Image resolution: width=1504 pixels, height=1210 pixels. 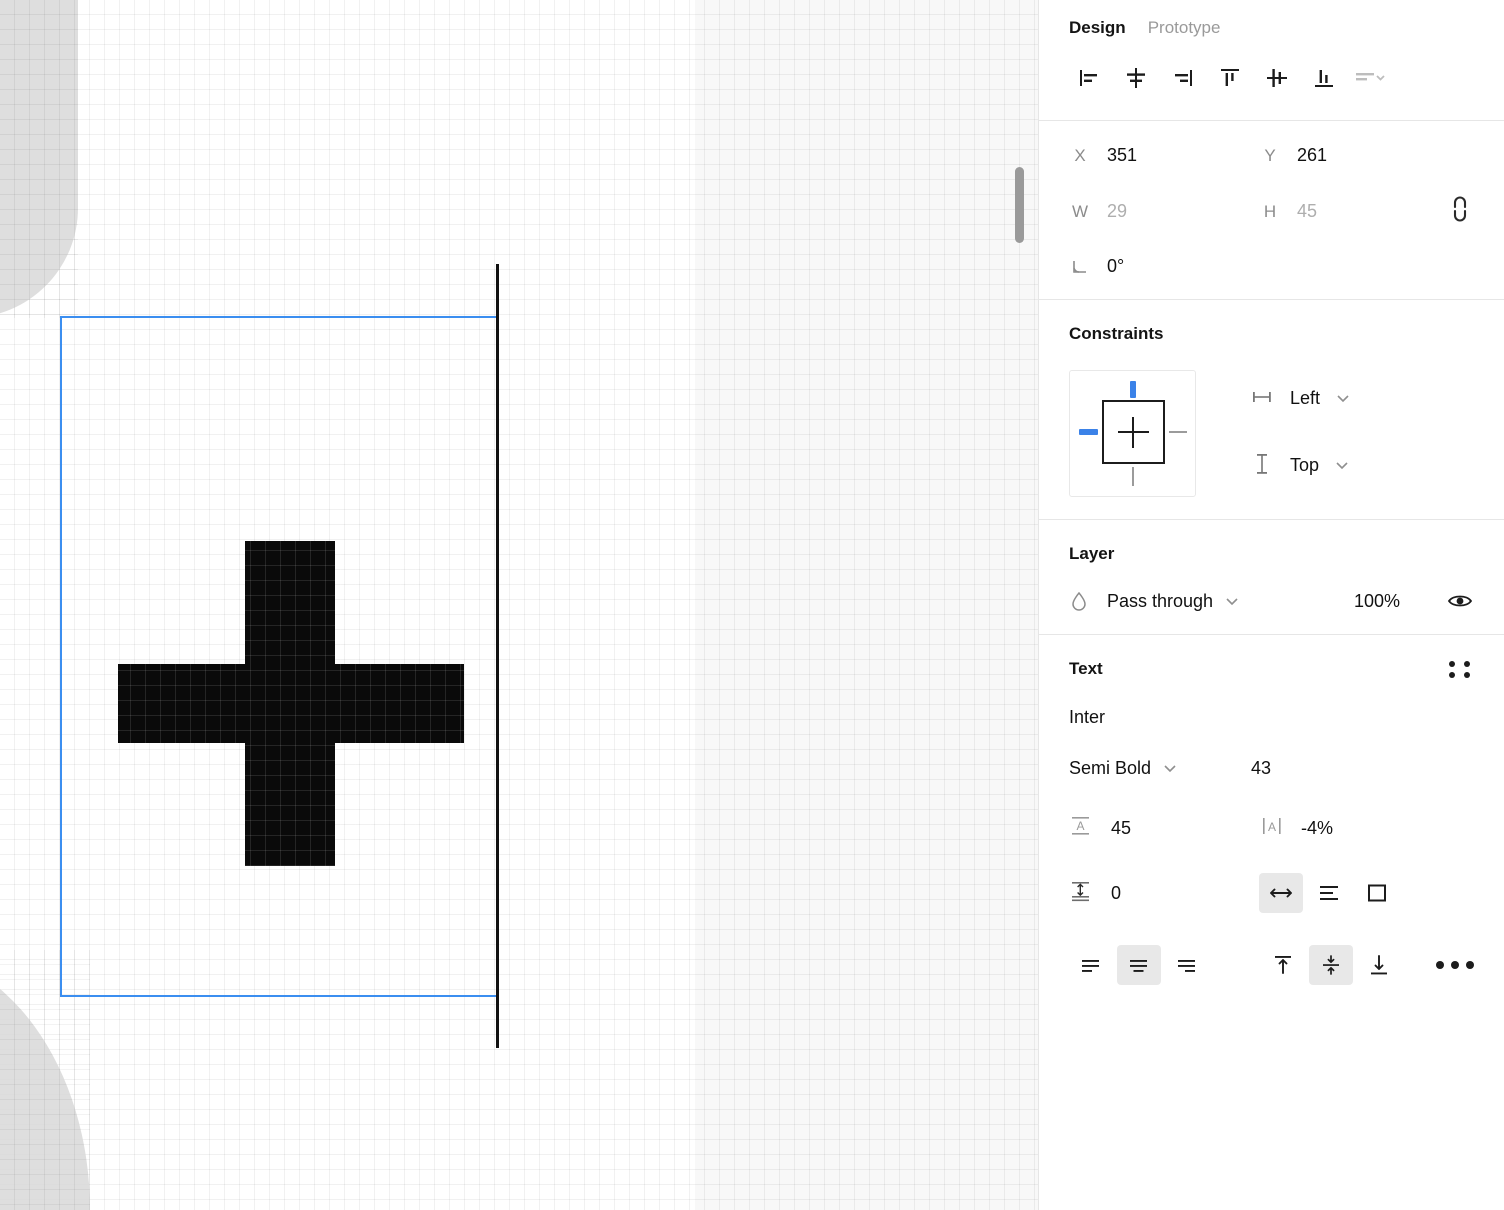 I want to click on font-family-field: Inter, so click(x=1271, y=717).